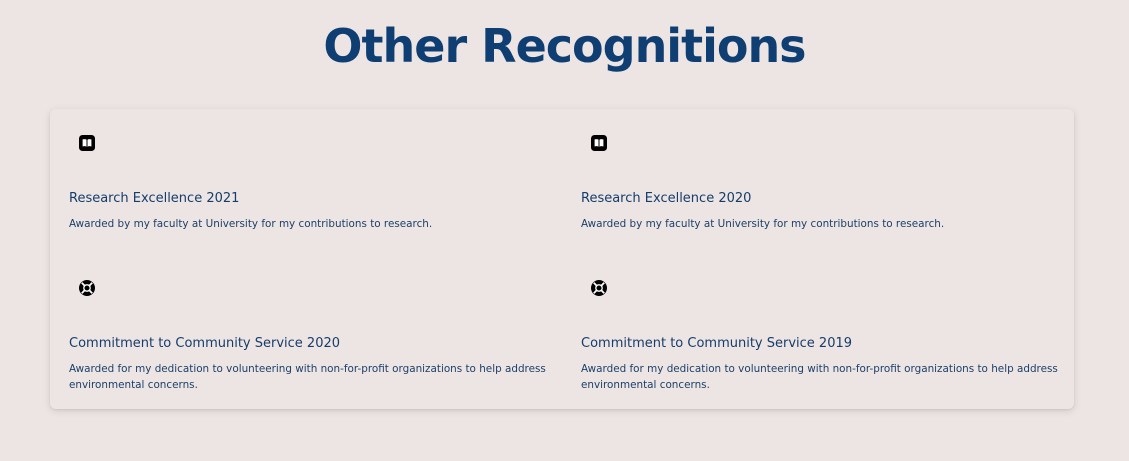  I want to click on recognition-title: Research Excellence 2020, so click(666, 198).